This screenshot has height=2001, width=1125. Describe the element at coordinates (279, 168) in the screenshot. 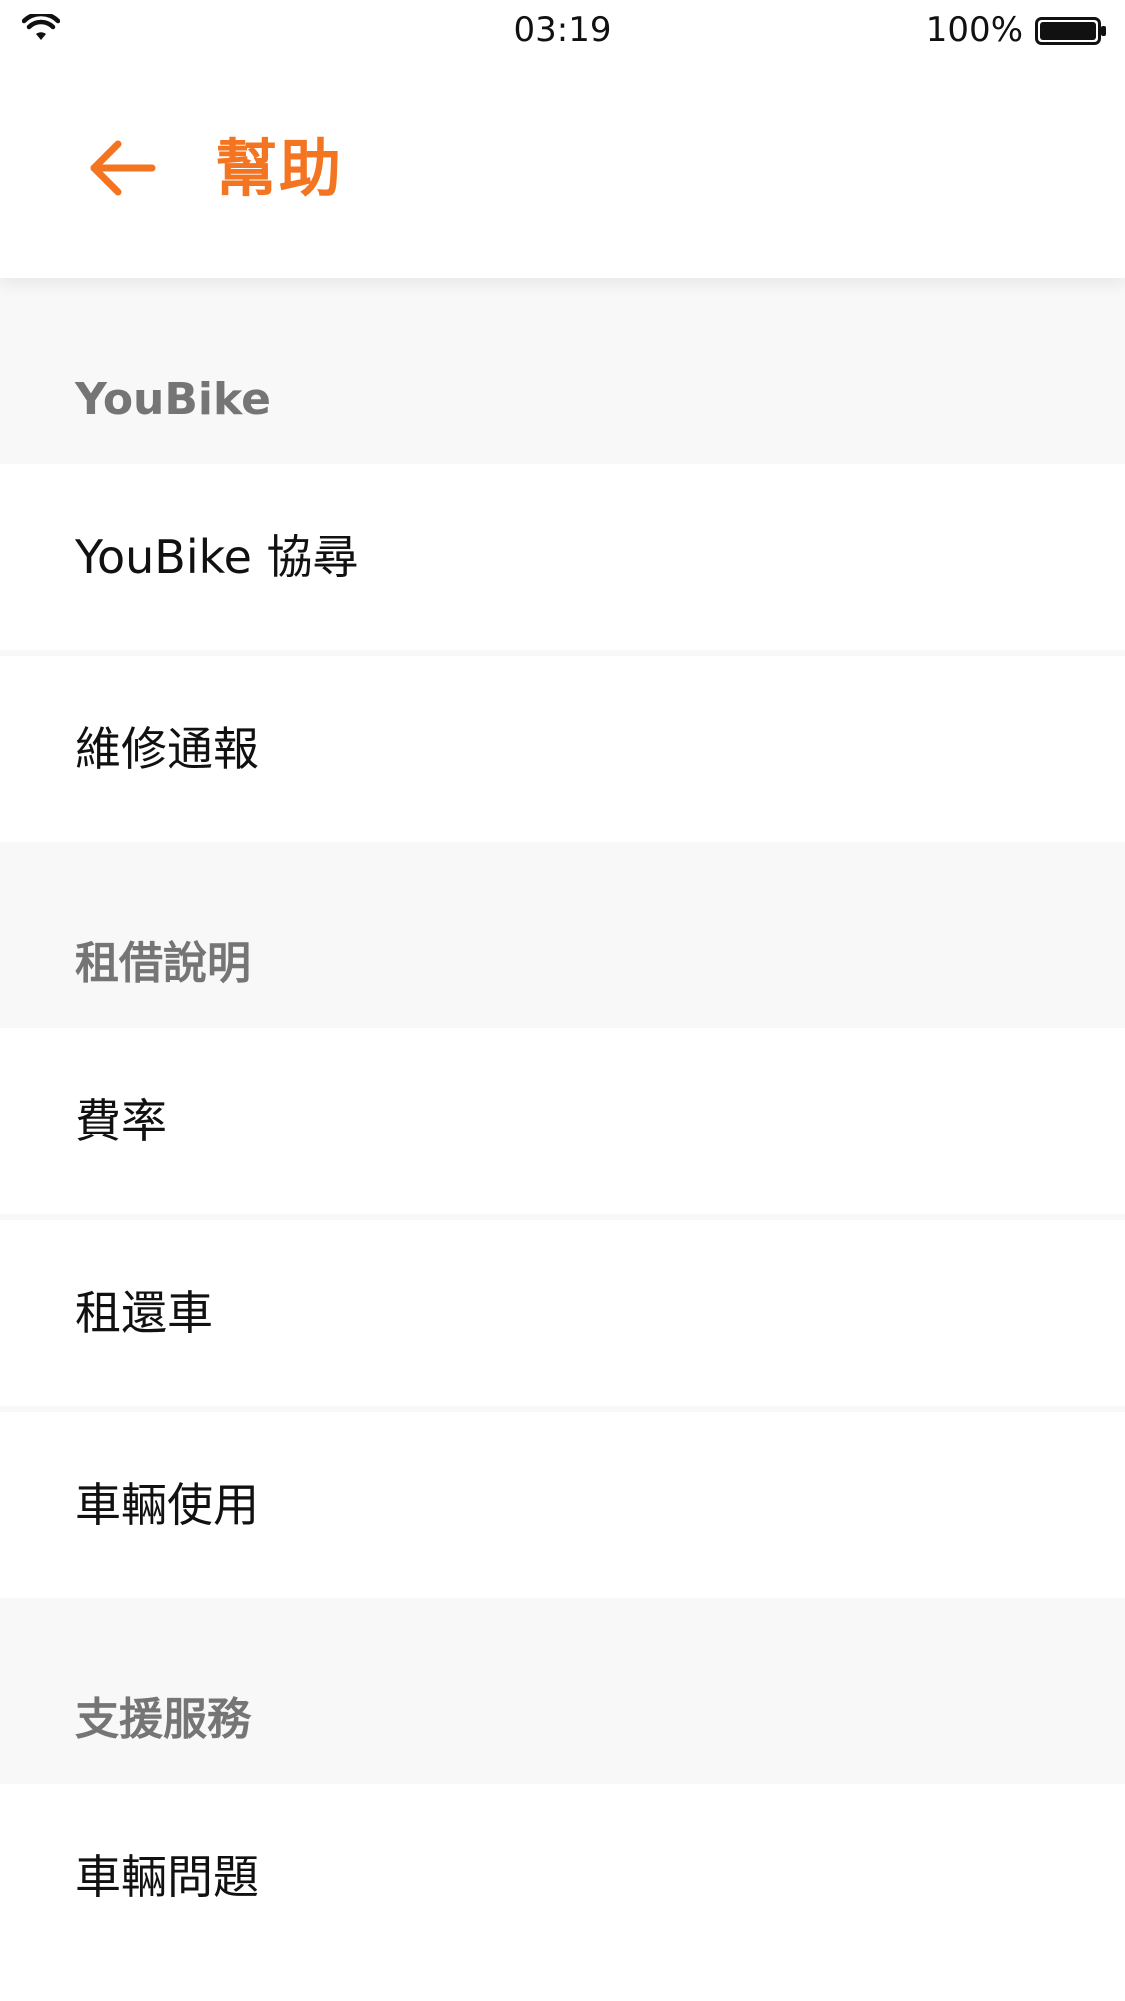

I see `page-title: 幫助` at that location.